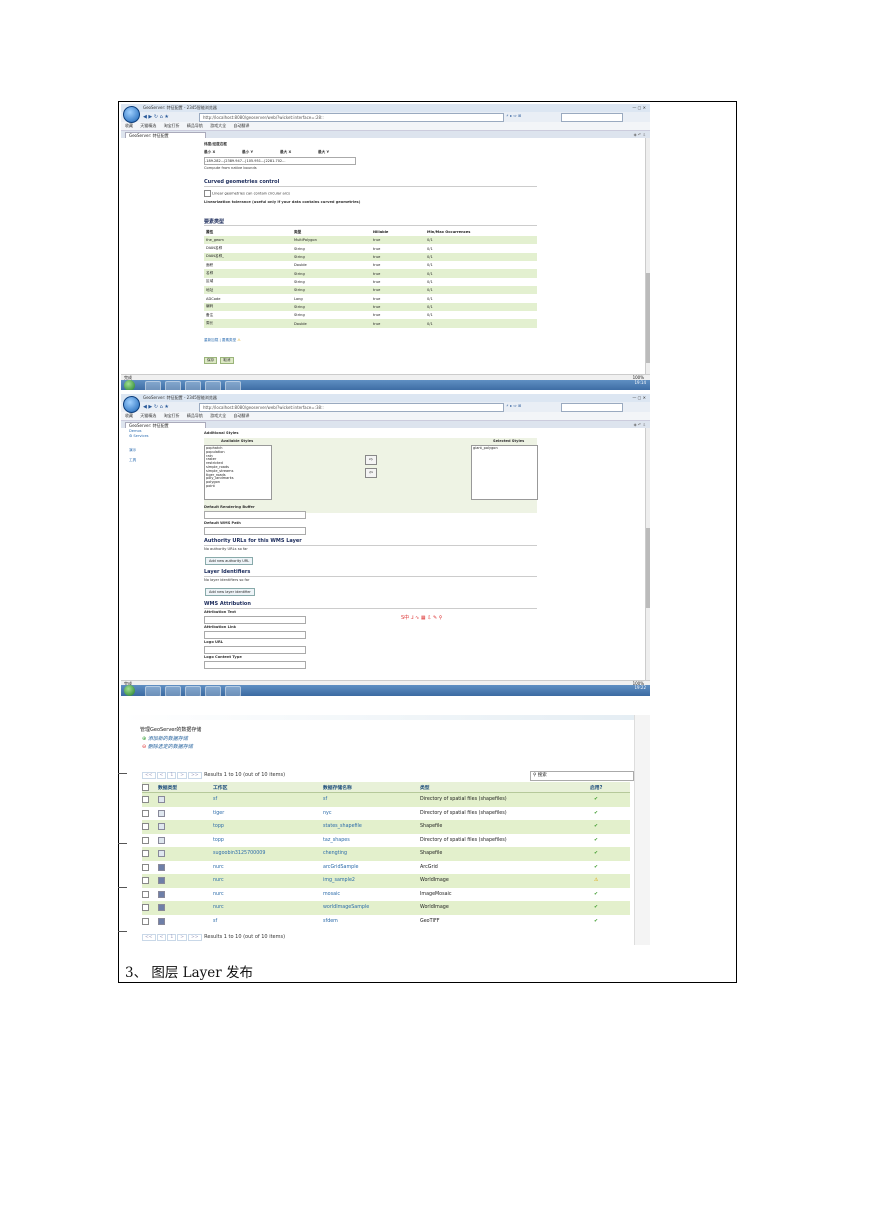 This screenshot has height=1228, width=869. I want to click on store-name-link: sf, so click(371, 799).